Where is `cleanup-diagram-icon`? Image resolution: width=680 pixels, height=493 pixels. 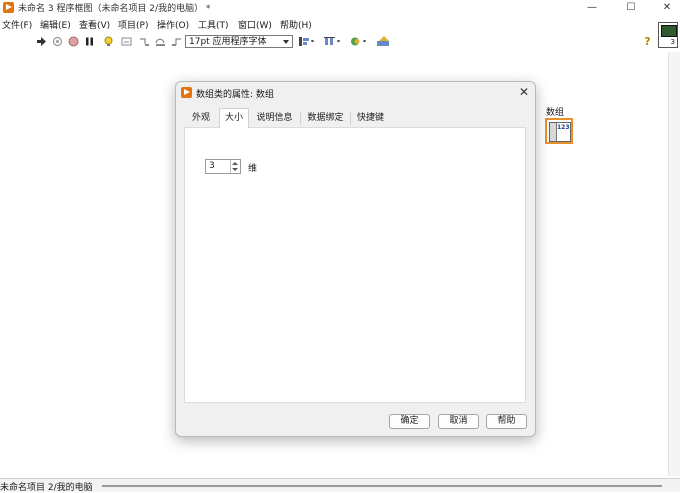
cleanup-diagram-icon is located at coordinates (384, 41).